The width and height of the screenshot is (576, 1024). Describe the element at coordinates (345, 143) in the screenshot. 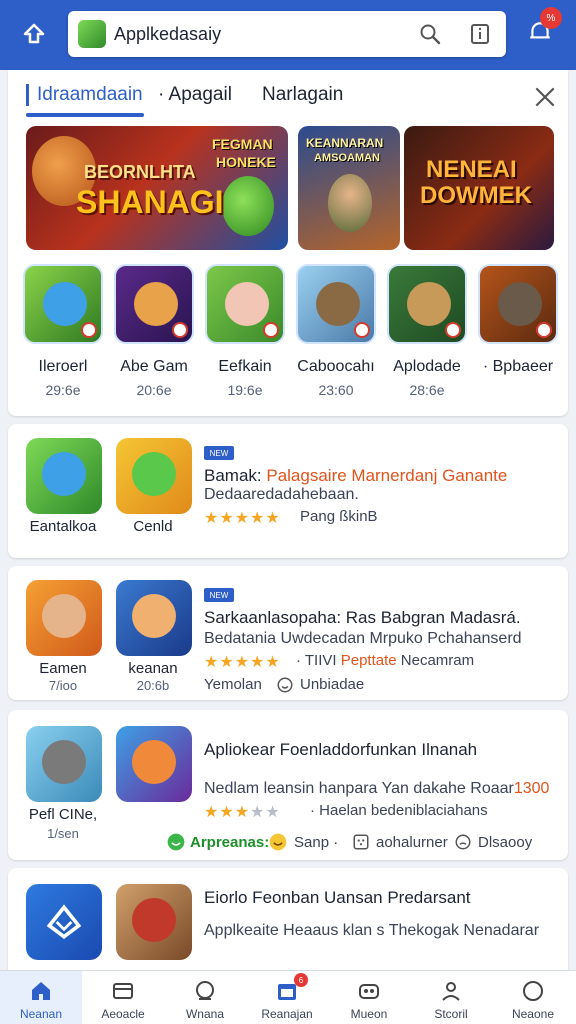

I see `banner-2-line-1: KEANNARAN` at that location.